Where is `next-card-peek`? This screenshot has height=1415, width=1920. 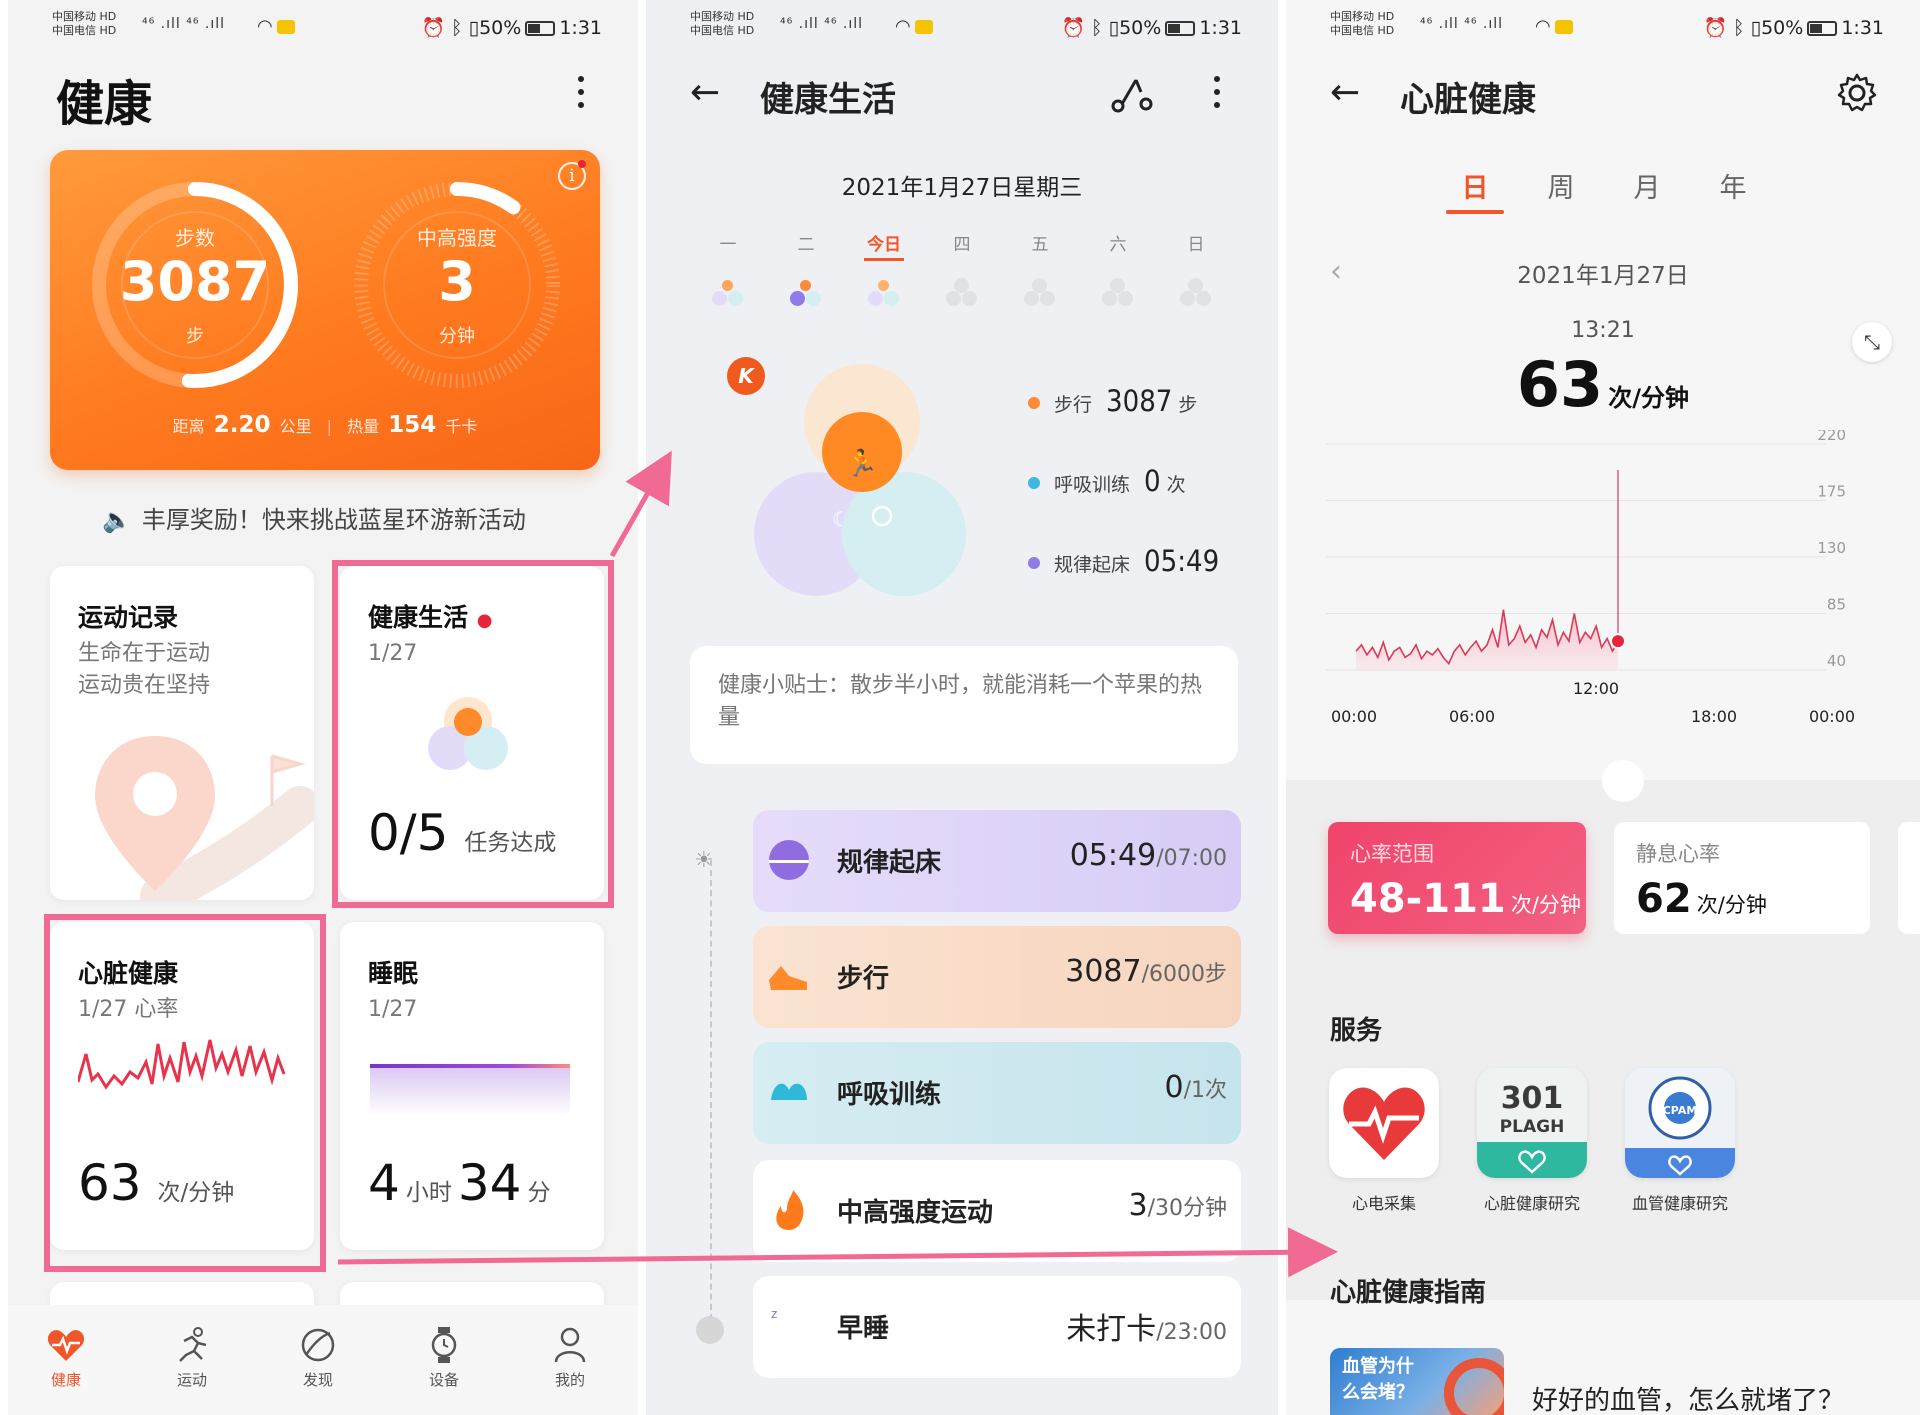
next-card-peek is located at coordinates (1909, 878).